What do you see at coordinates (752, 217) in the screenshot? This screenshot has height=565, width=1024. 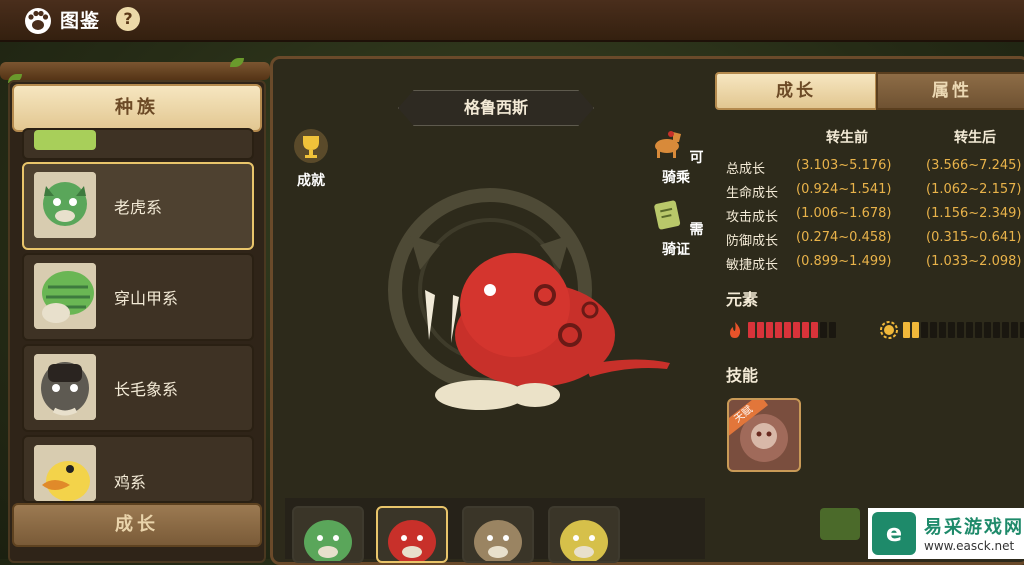 I see `stat-label: 攻击成长` at bounding box center [752, 217].